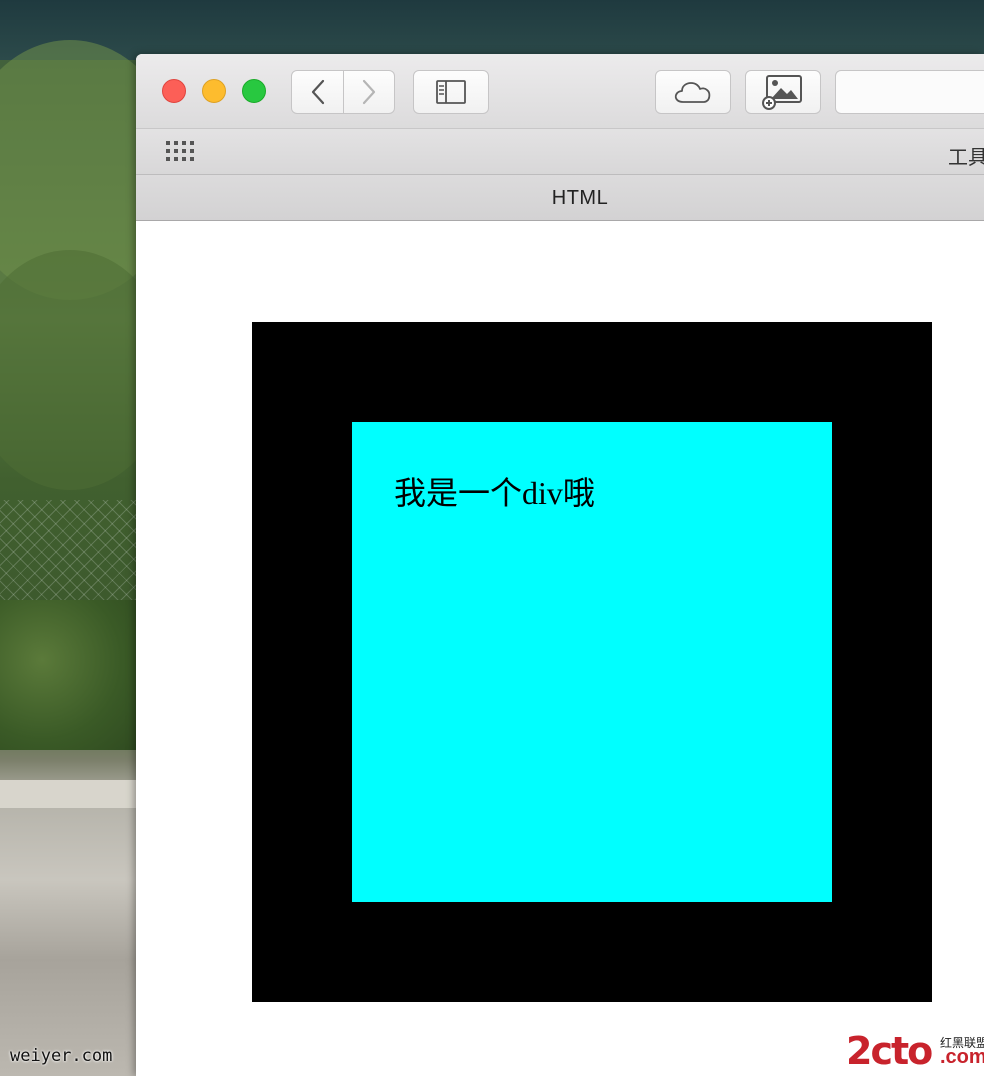  Describe the element at coordinates (61, 1056) in the screenshot. I see `desktop-watermark: weiyer.com` at that location.